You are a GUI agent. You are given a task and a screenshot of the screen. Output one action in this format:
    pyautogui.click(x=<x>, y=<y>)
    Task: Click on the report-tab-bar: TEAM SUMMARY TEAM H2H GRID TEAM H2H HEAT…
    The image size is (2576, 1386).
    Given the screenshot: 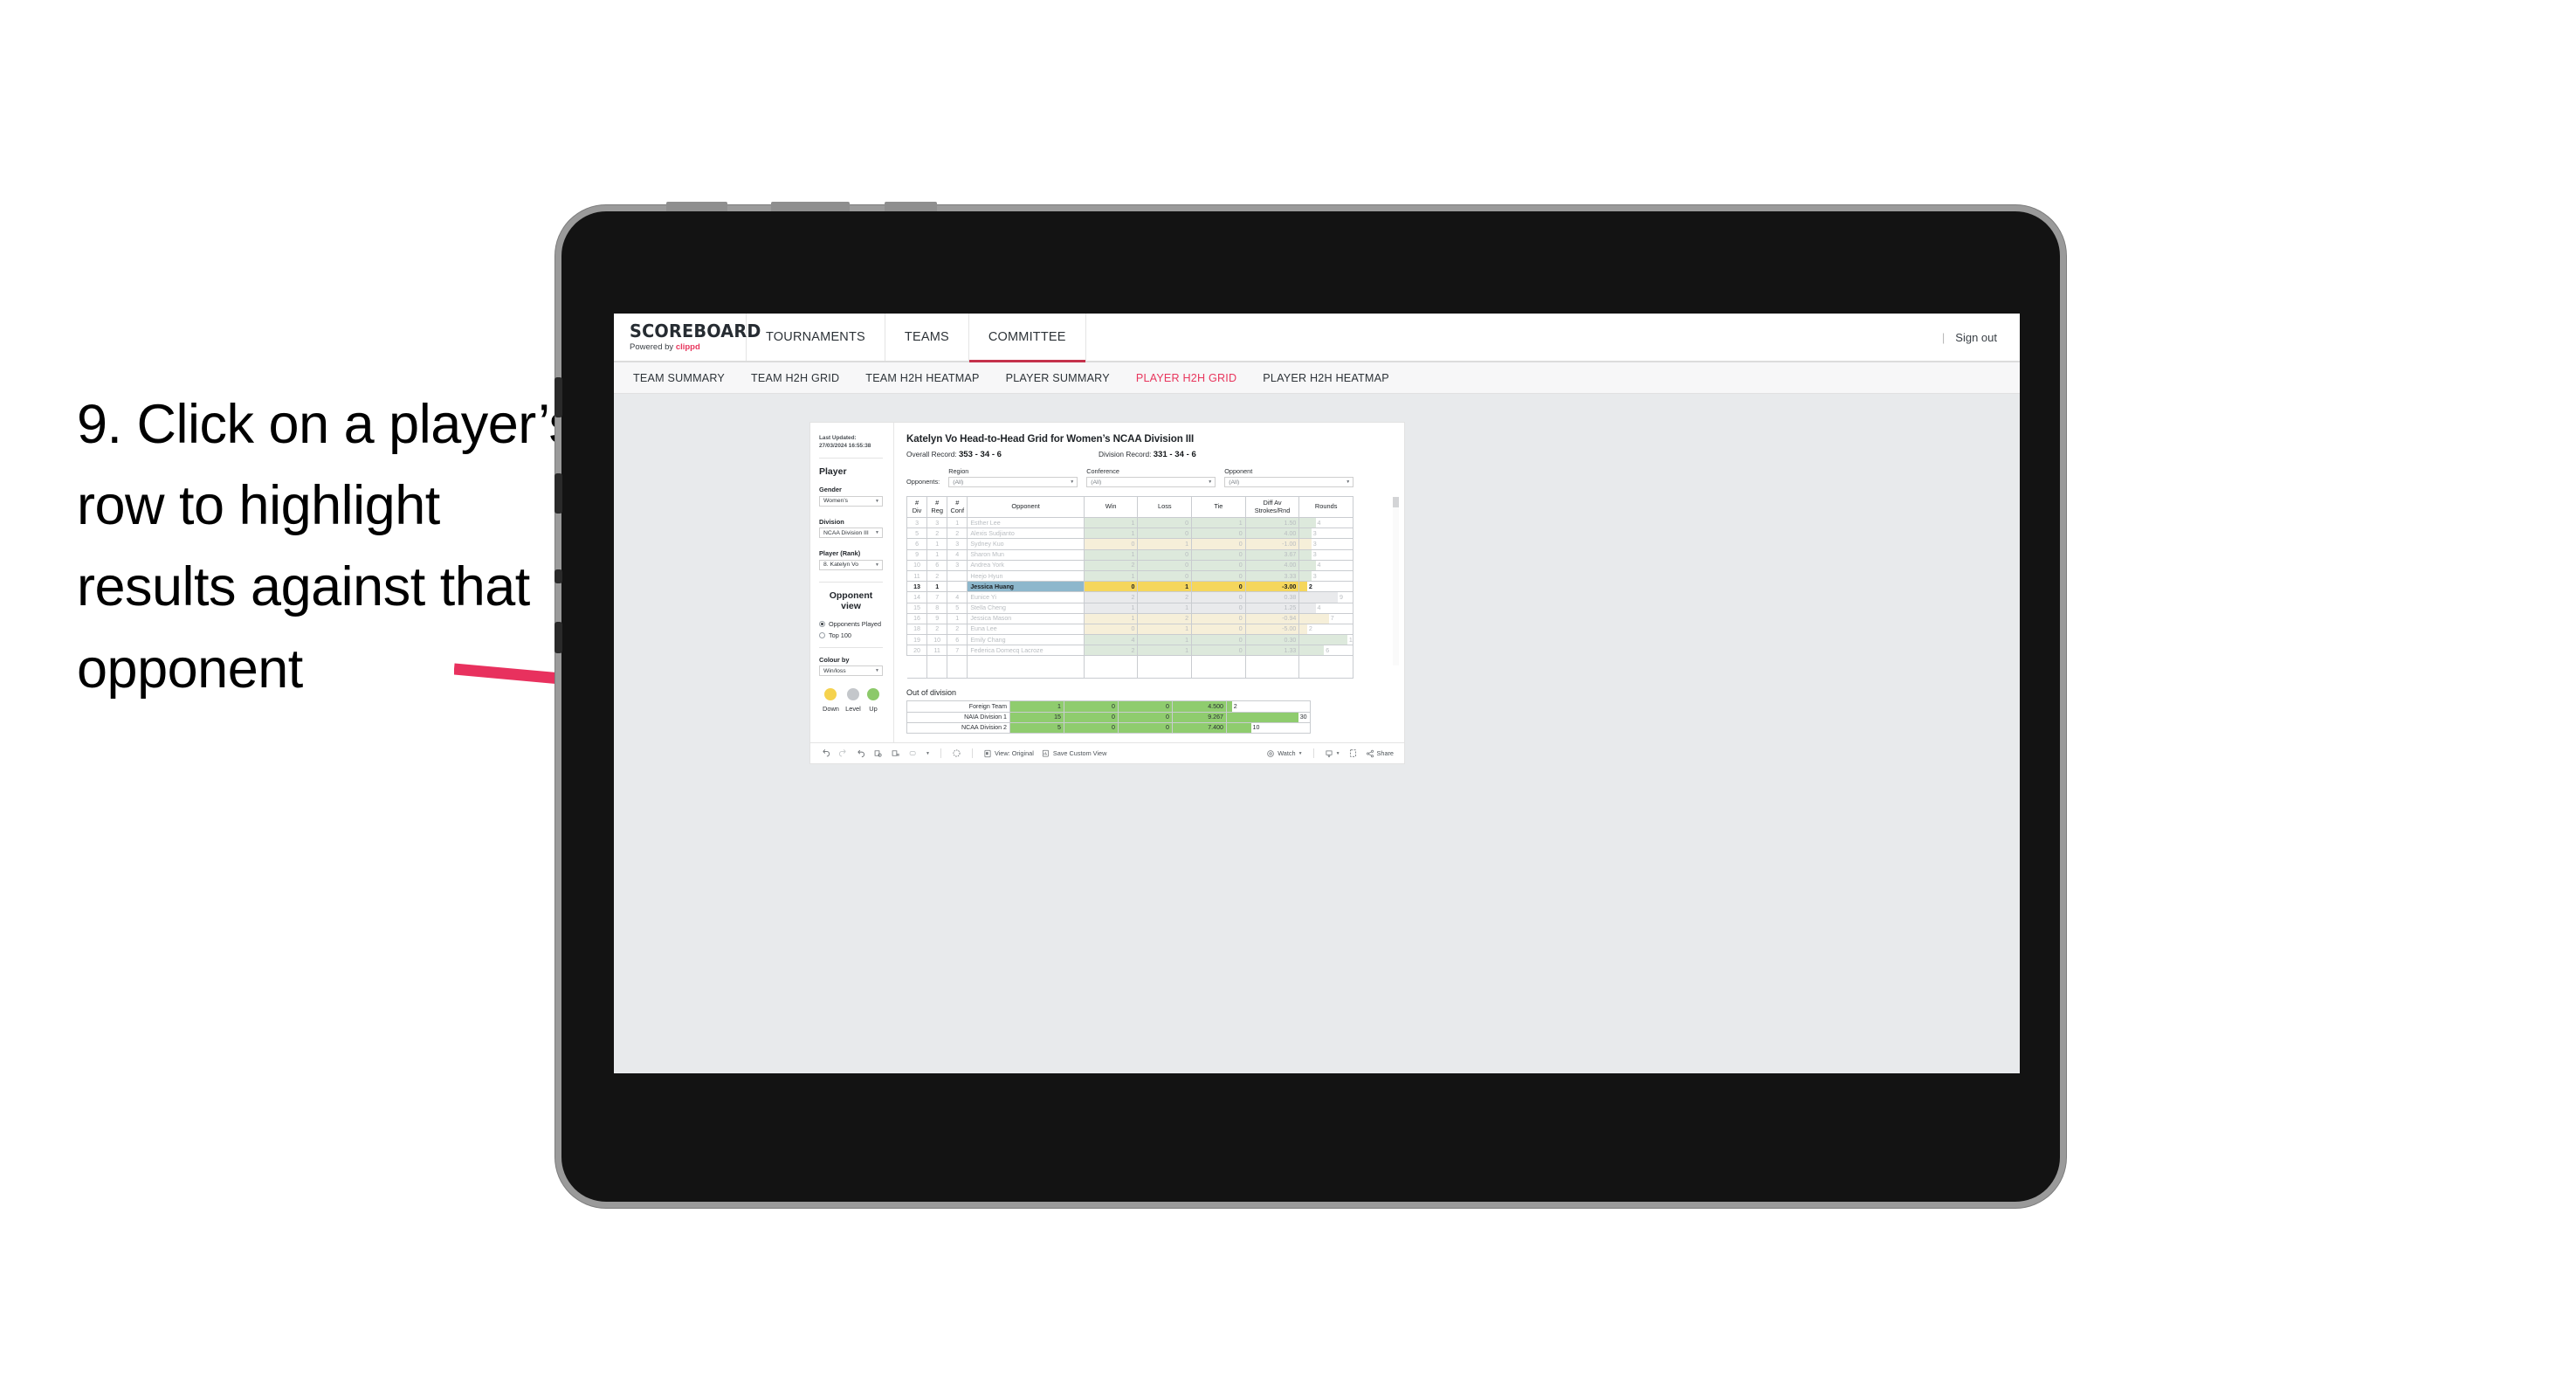 What is the action you would take?
    pyautogui.click(x=1317, y=378)
    